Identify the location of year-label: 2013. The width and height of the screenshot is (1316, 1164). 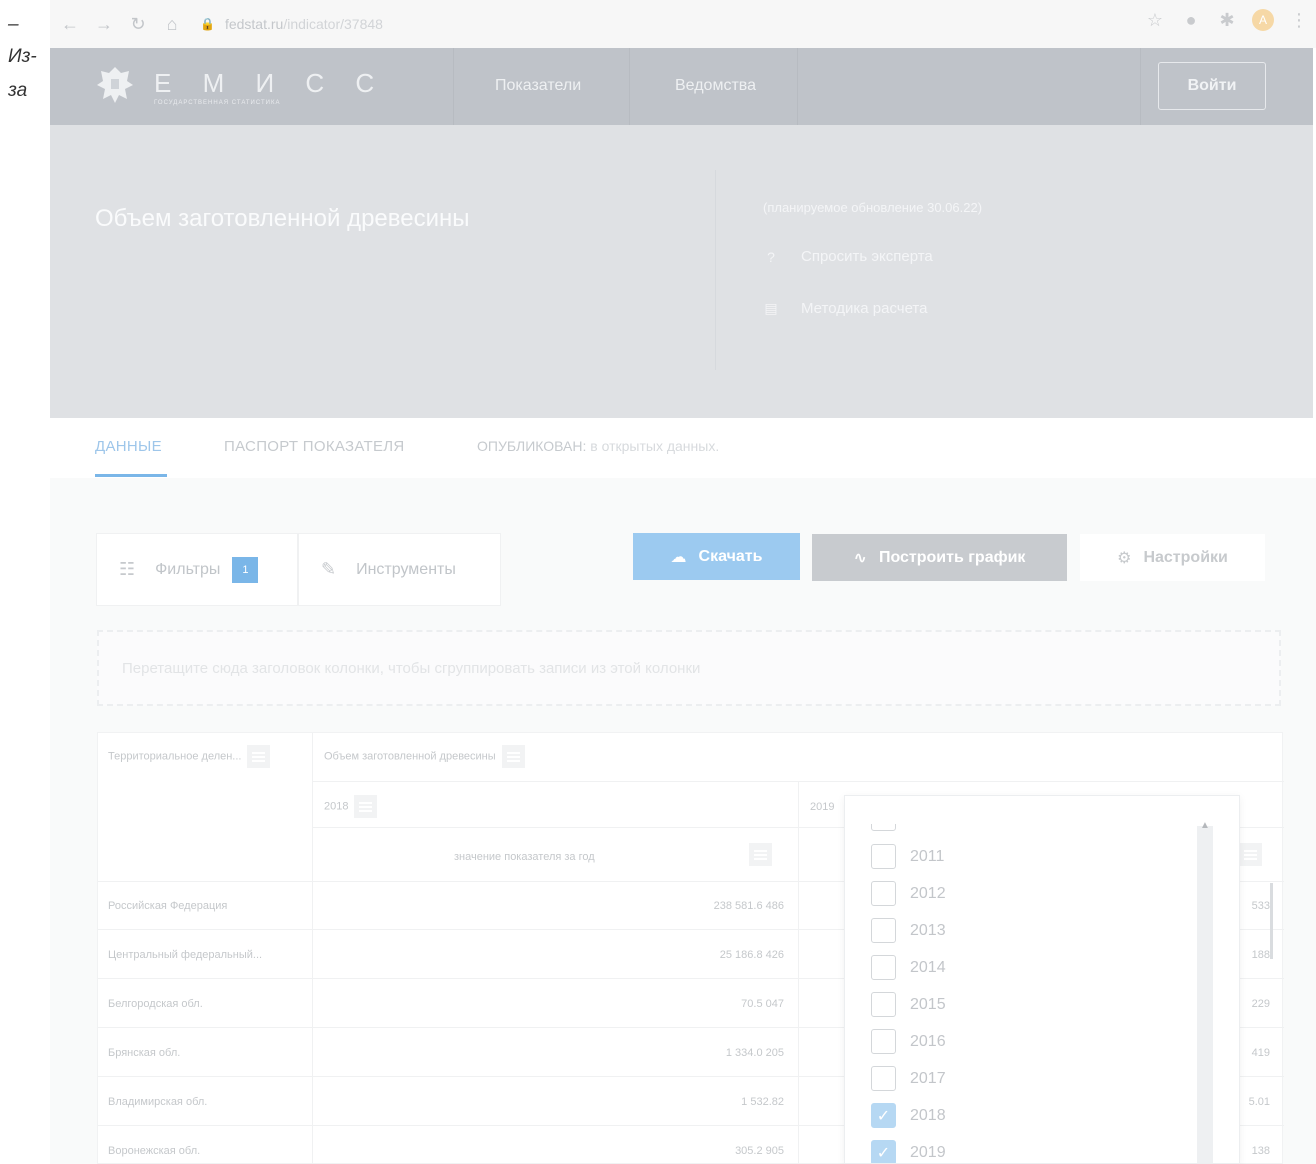
(928, 930).